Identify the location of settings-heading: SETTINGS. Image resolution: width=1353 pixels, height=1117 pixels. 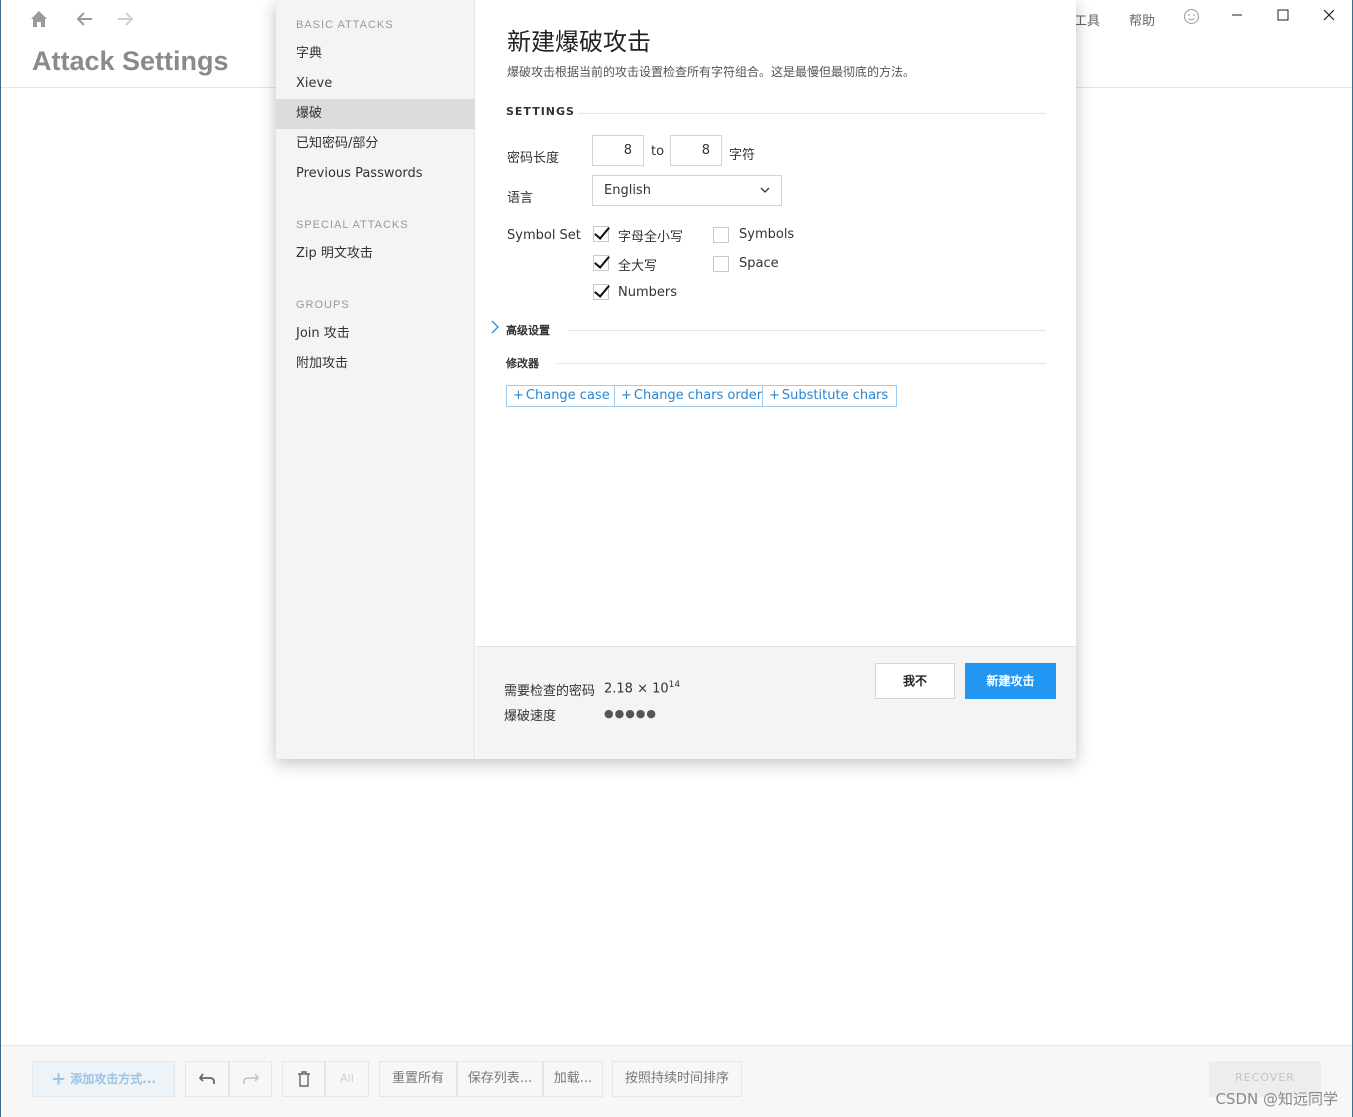
(540, 111).